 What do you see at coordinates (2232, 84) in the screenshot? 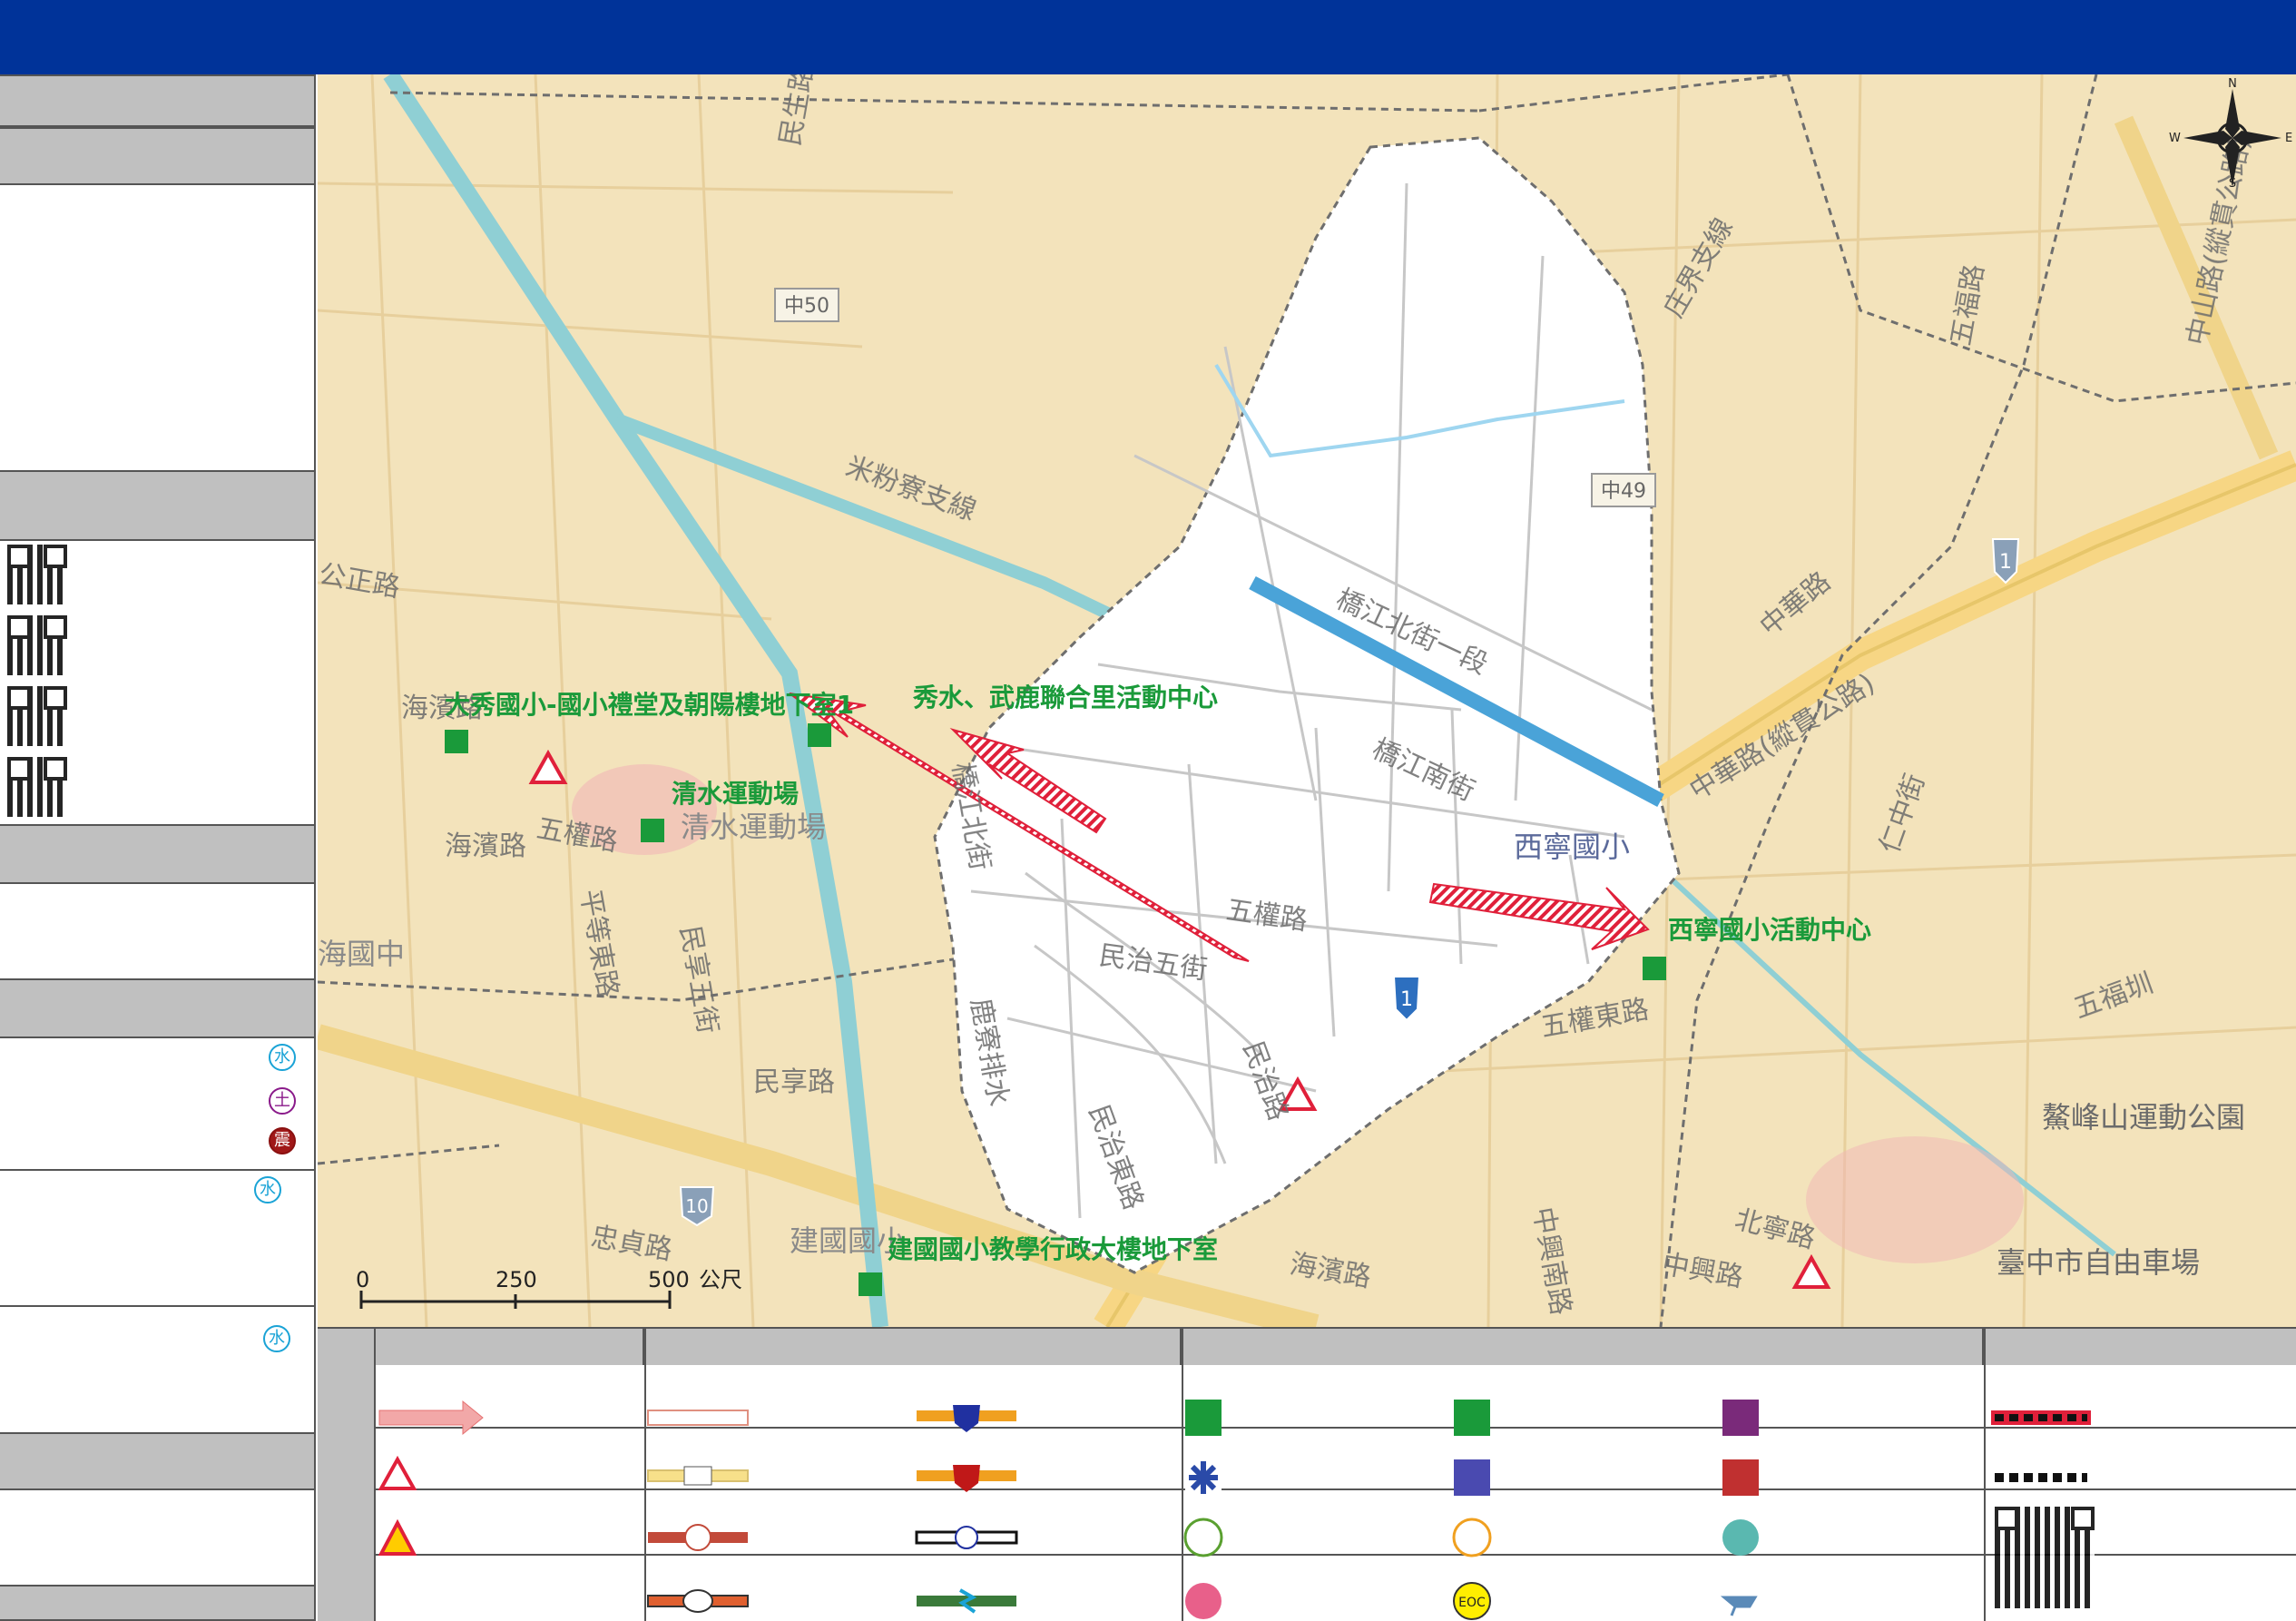
I see `compass-north: N` at bounding box center [2232, 84].